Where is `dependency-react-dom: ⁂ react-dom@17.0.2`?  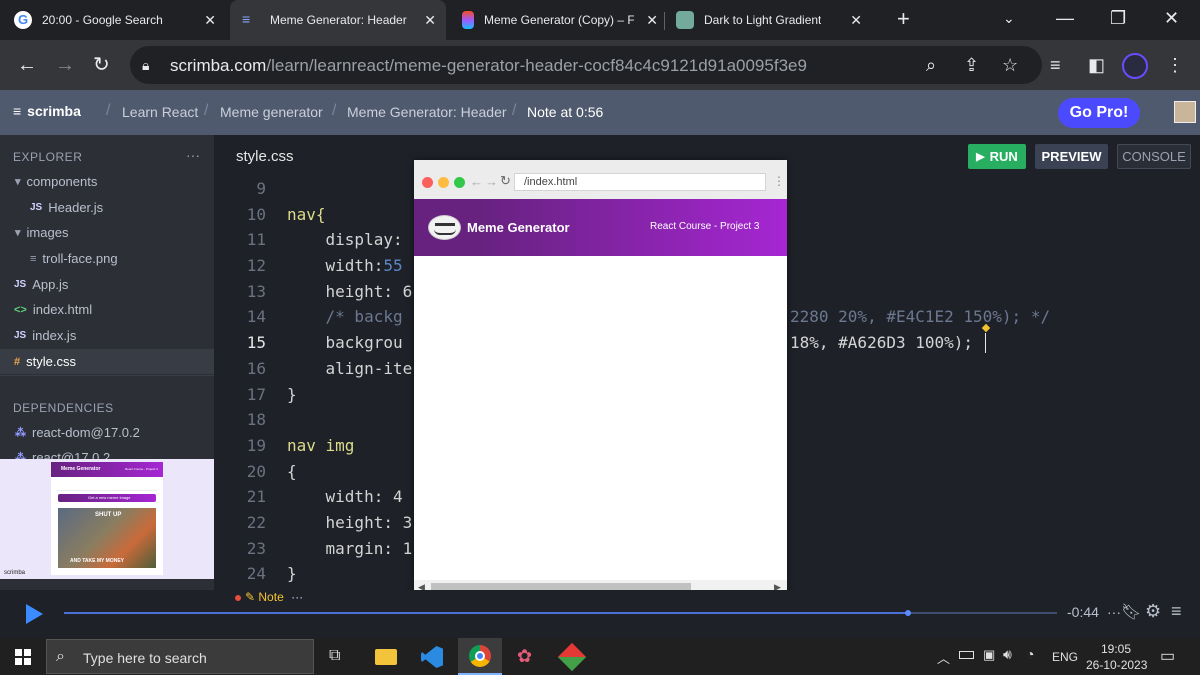
dependency-react-dom: ⁂ react-dom@17.0.2 is located at coordinates (107, 432).